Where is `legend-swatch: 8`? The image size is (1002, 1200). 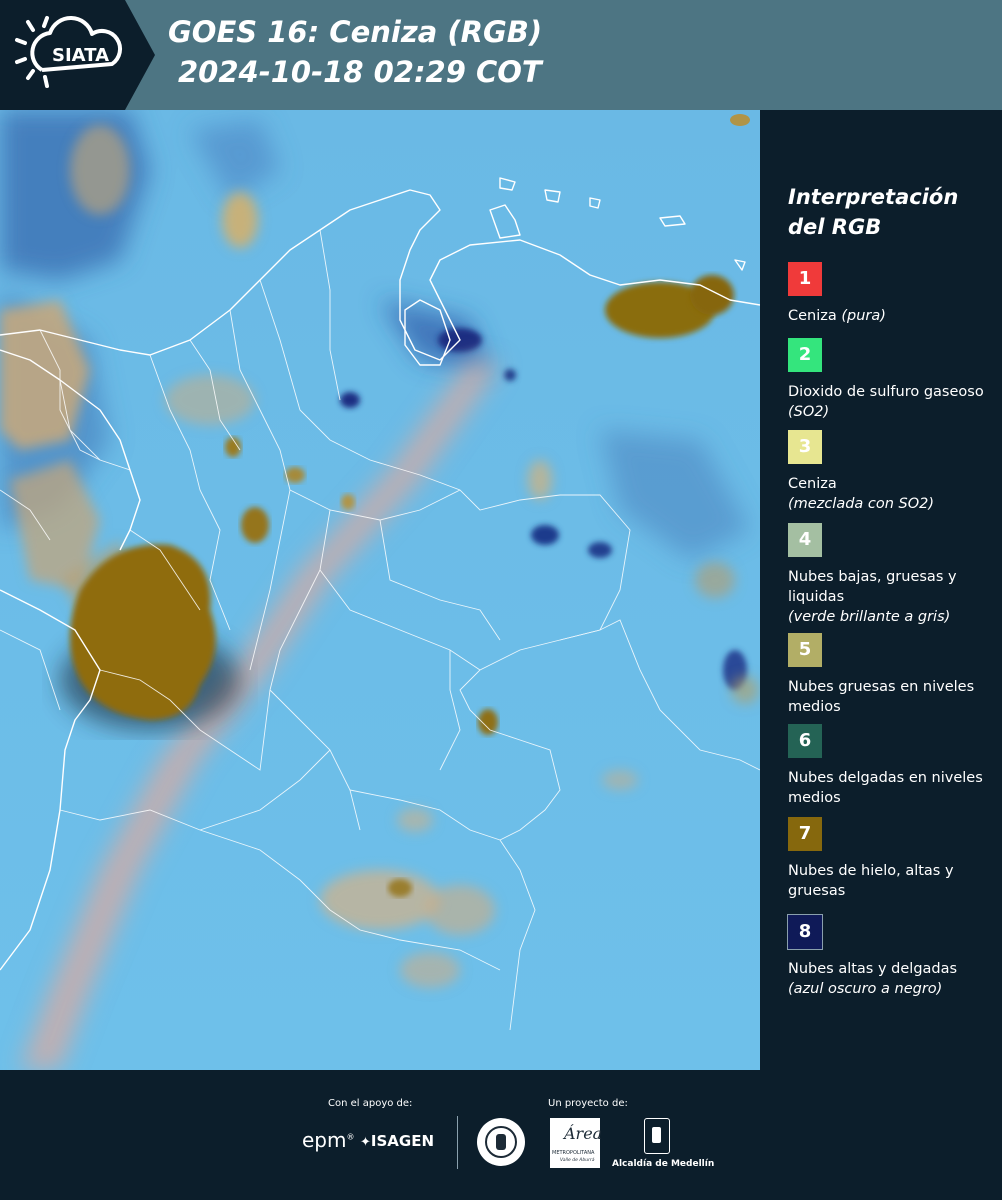
legend-swatch: 8 is located at coordinates (805, 932).